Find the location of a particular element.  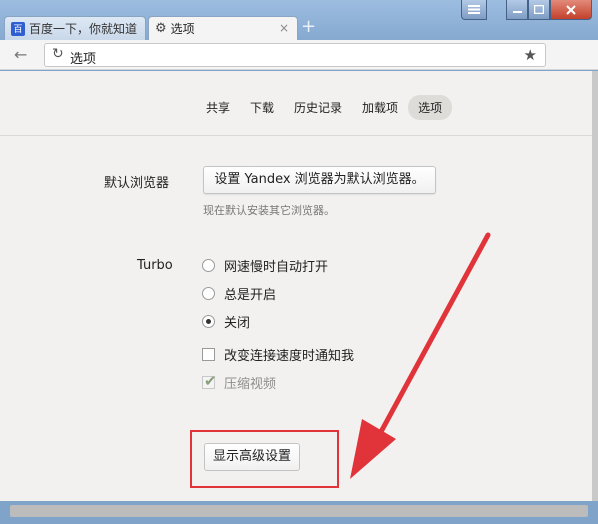

turbo-option-auto: 网速慢时自动打开 is located at coordinates (265, 265).